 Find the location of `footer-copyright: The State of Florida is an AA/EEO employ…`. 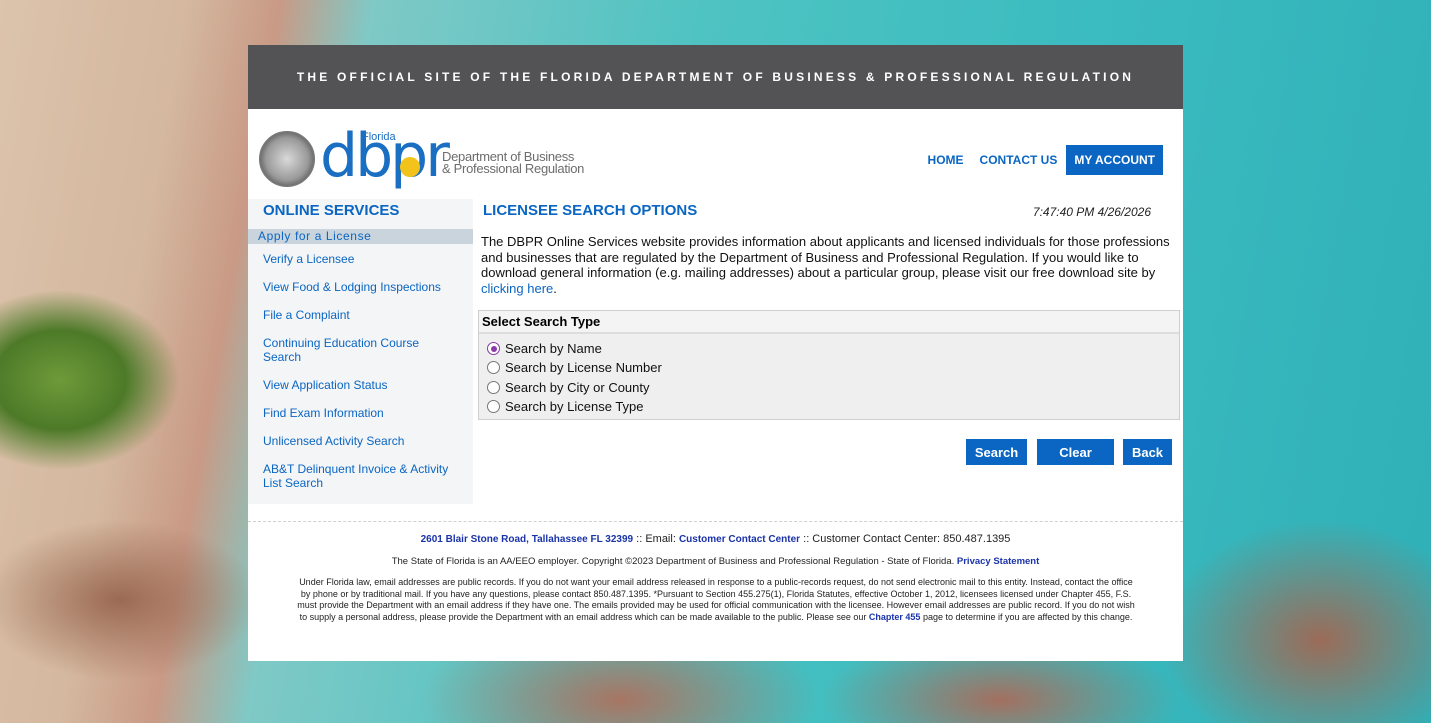

footer-copyright: The State of Florida is an AA/EEO employ… is located at coordinates (715, 561).